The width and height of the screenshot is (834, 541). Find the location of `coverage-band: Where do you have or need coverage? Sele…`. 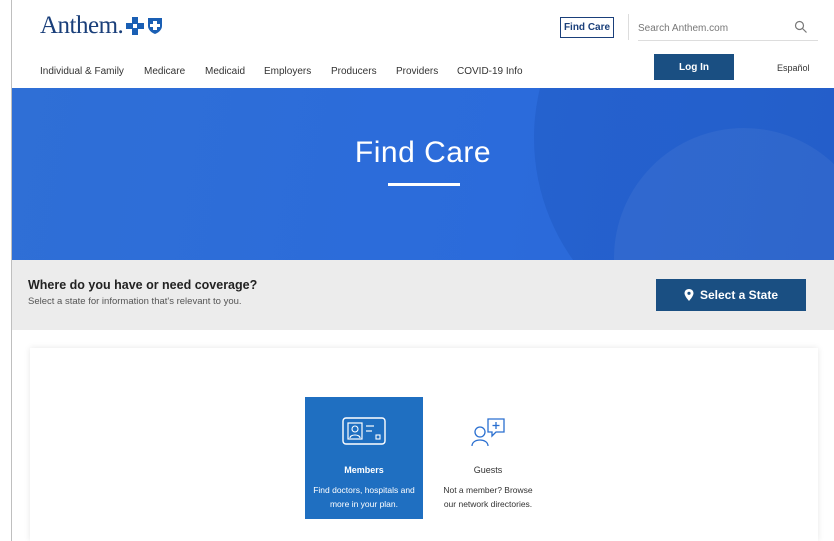

coverage-band: Where do you have or need coverage? Sele… is located at coordinates (423, 295).